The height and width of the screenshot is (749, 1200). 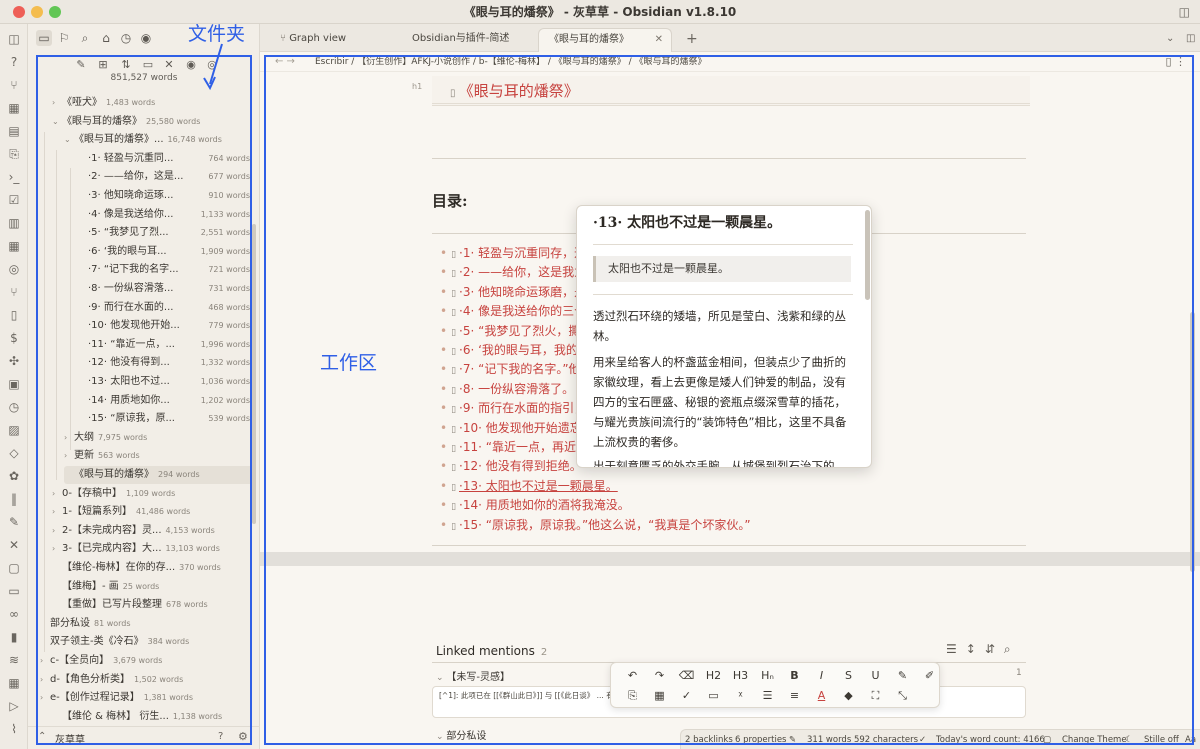 I want to click on format-button: ☰, so click(x=767, y=695).